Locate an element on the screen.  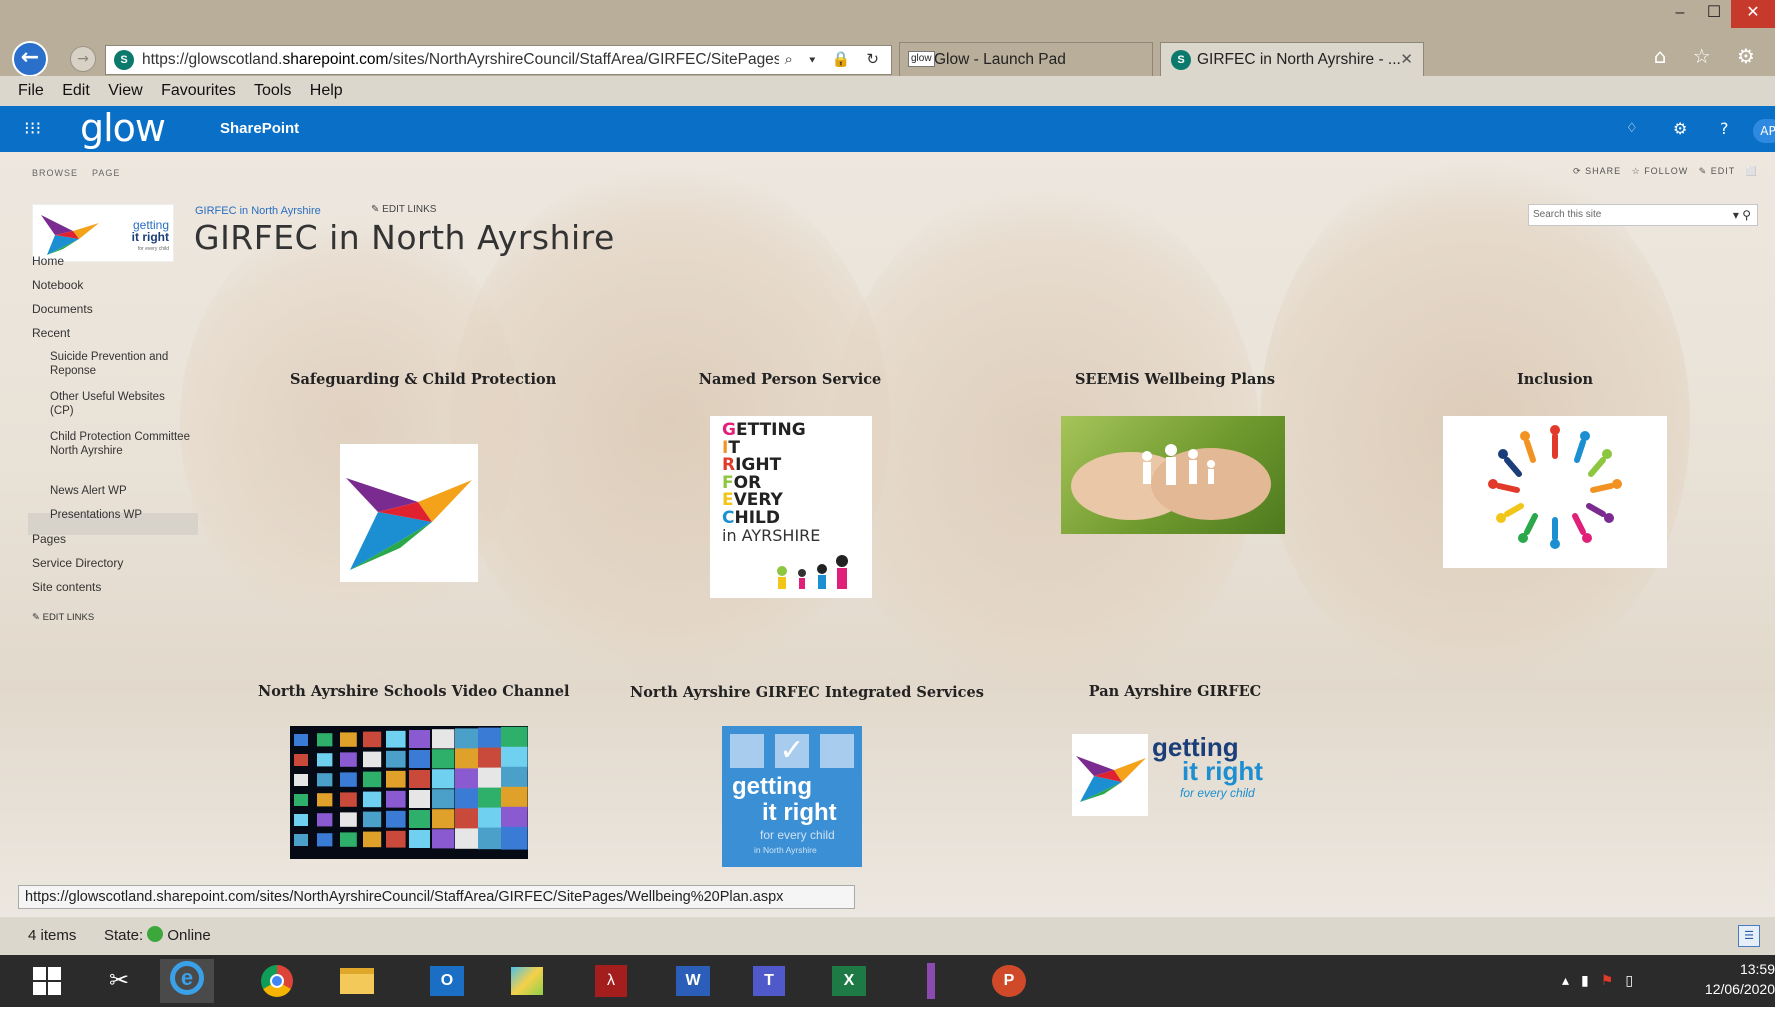
tile-title-pan-ayrshire: Pan Ayrshire GIRFEC is located at coordinates (1175, 691).